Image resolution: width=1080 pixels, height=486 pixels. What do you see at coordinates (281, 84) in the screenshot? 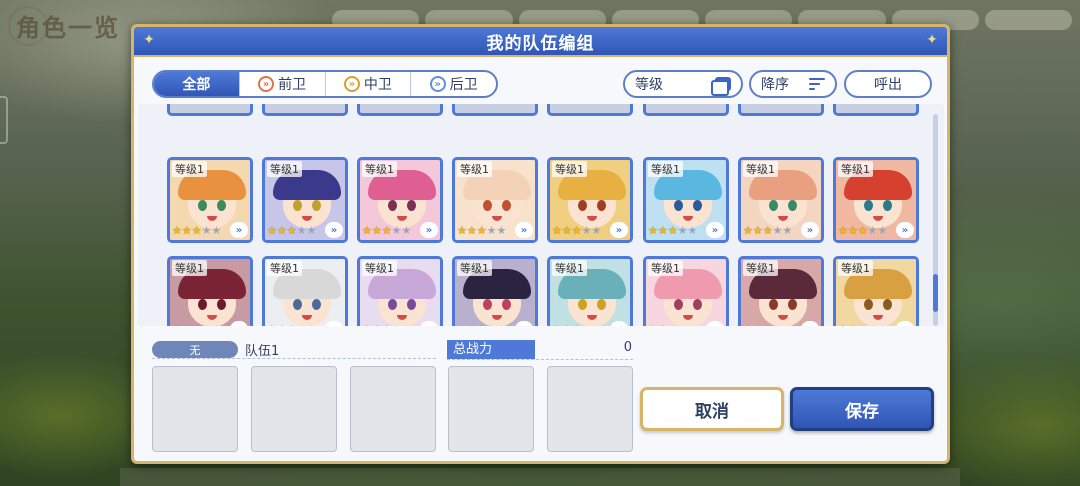
I see `tab-front: » 前卫` at bounding box center [281, 84].